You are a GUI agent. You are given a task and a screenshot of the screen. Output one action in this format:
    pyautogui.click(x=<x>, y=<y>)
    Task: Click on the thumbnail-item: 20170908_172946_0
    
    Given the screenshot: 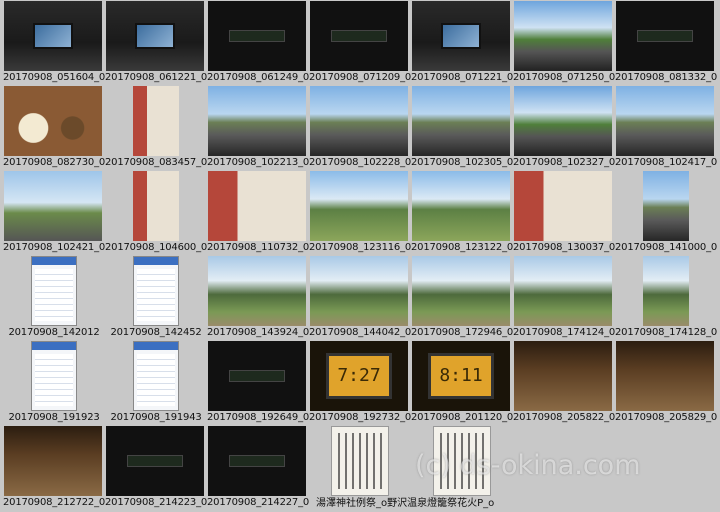 What is the action you would take?
    pyautogui.click(x=462, y=297)
    